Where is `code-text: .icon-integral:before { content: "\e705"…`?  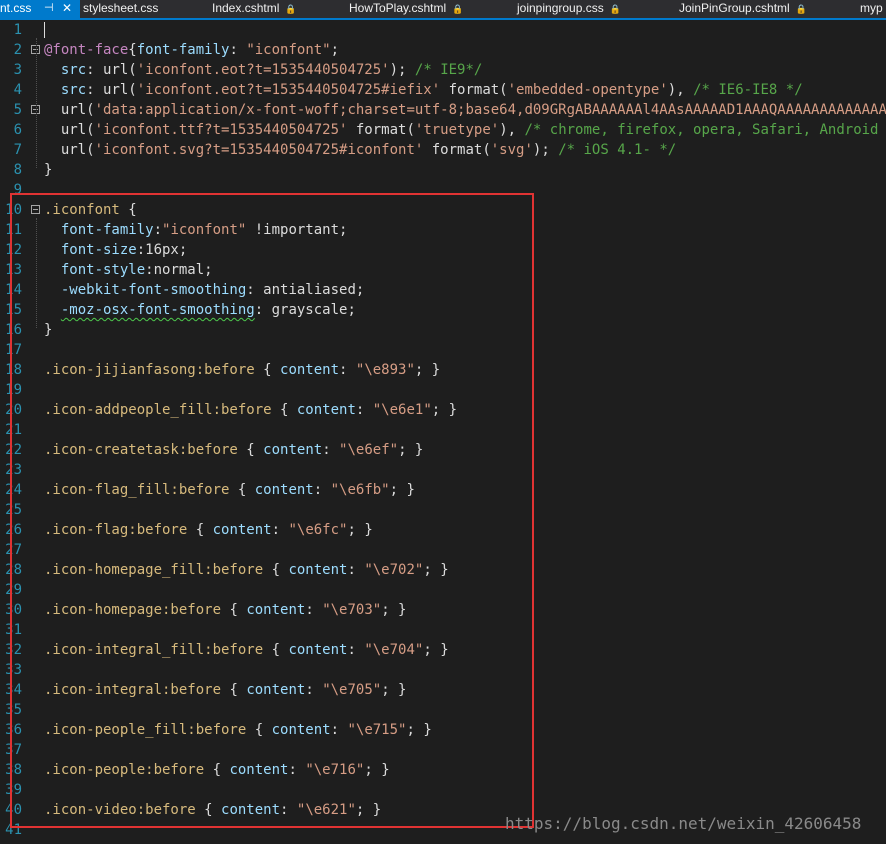
code-text: .icon-integral:before { content: "\e705"… is located at coordinates (225, 690).